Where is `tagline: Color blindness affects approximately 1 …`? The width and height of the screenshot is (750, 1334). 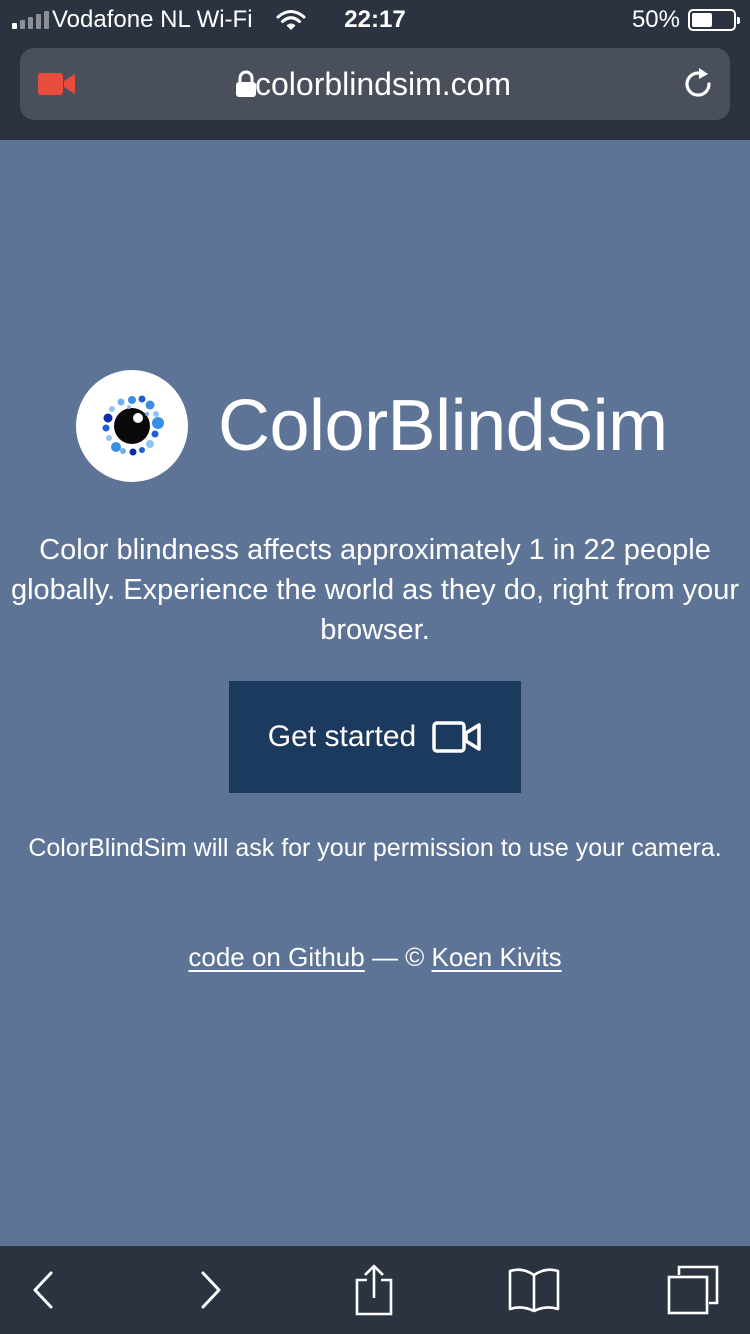
tagline: Color blindness affects approximately 1 … is located at coordinates (375, 590).